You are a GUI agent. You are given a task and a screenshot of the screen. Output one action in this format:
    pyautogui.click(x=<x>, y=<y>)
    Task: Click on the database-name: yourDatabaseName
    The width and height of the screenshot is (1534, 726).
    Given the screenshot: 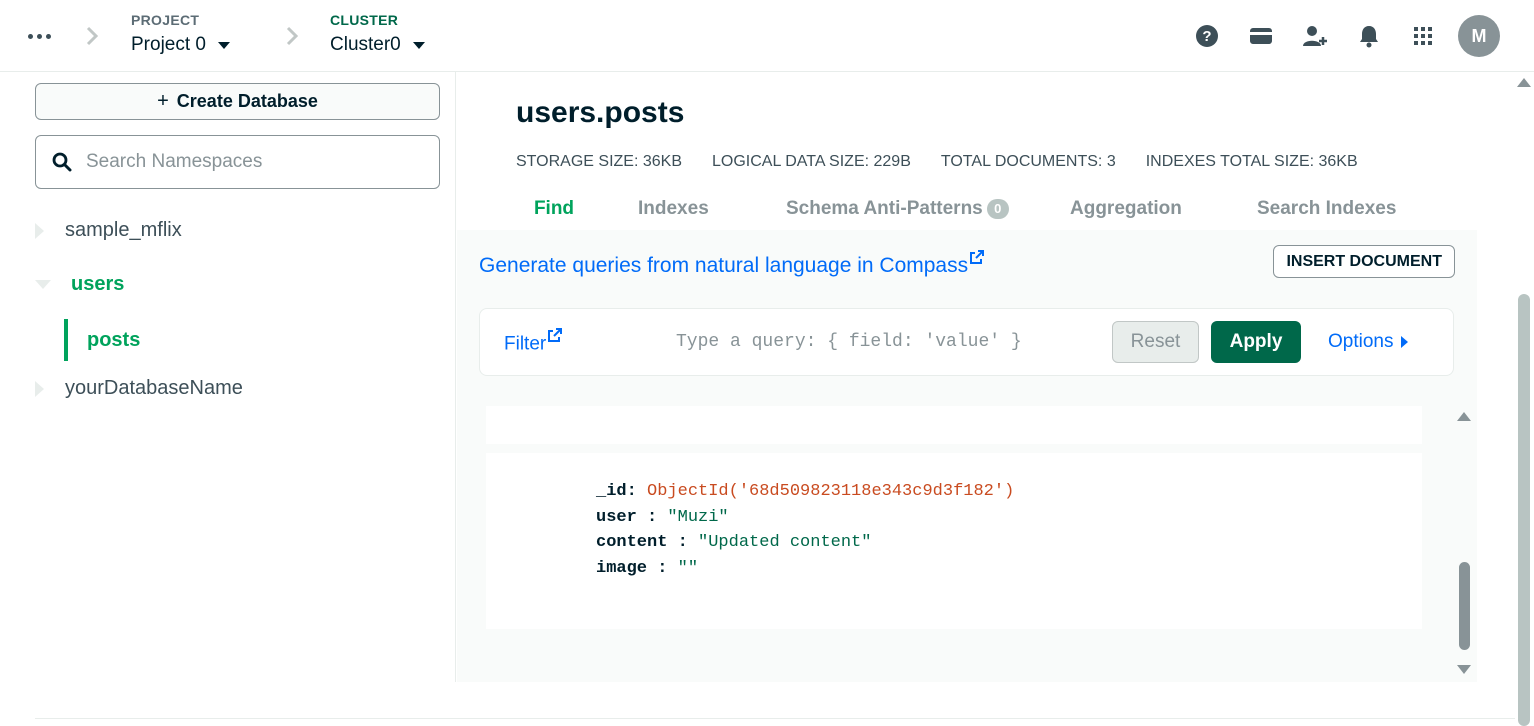 What is the action you would take?
    pyautogui.click(x=154, y=388)
    